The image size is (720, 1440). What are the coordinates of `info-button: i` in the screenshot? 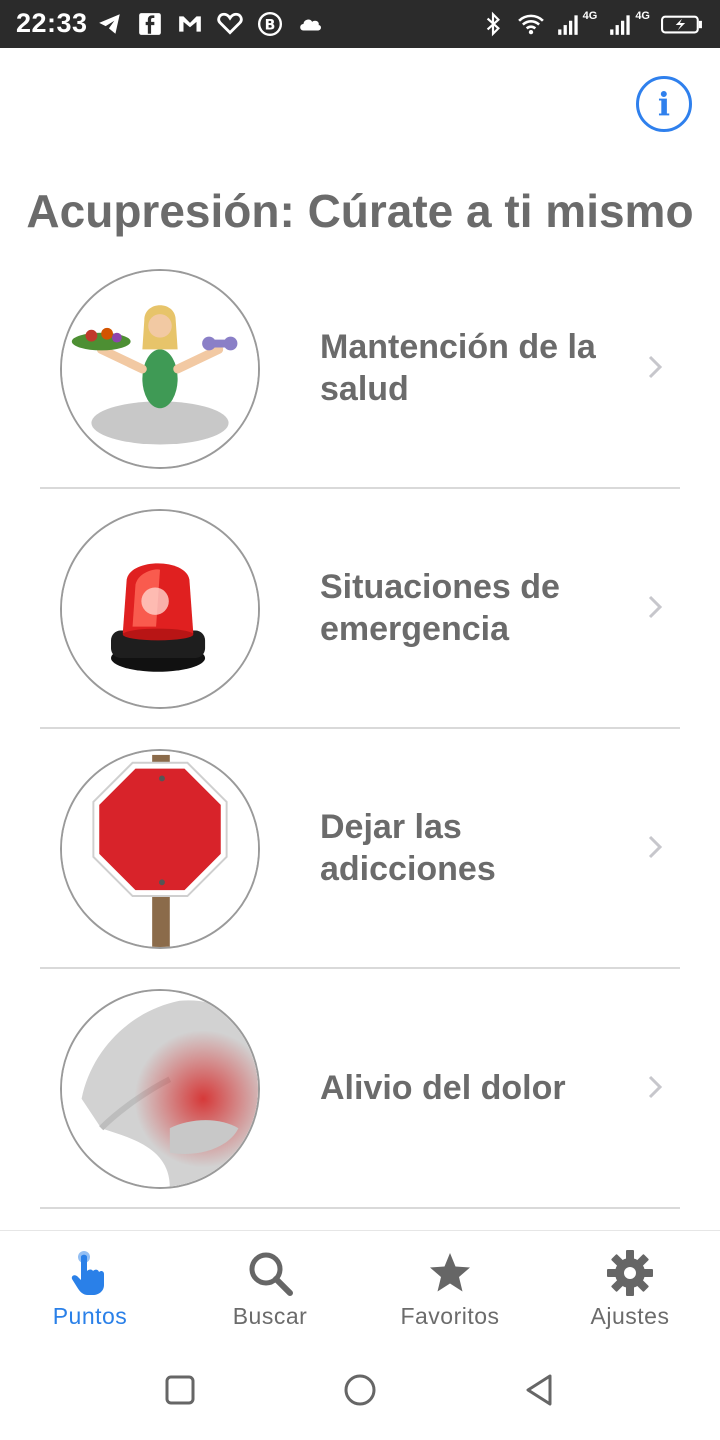 It's located at (664, 104).